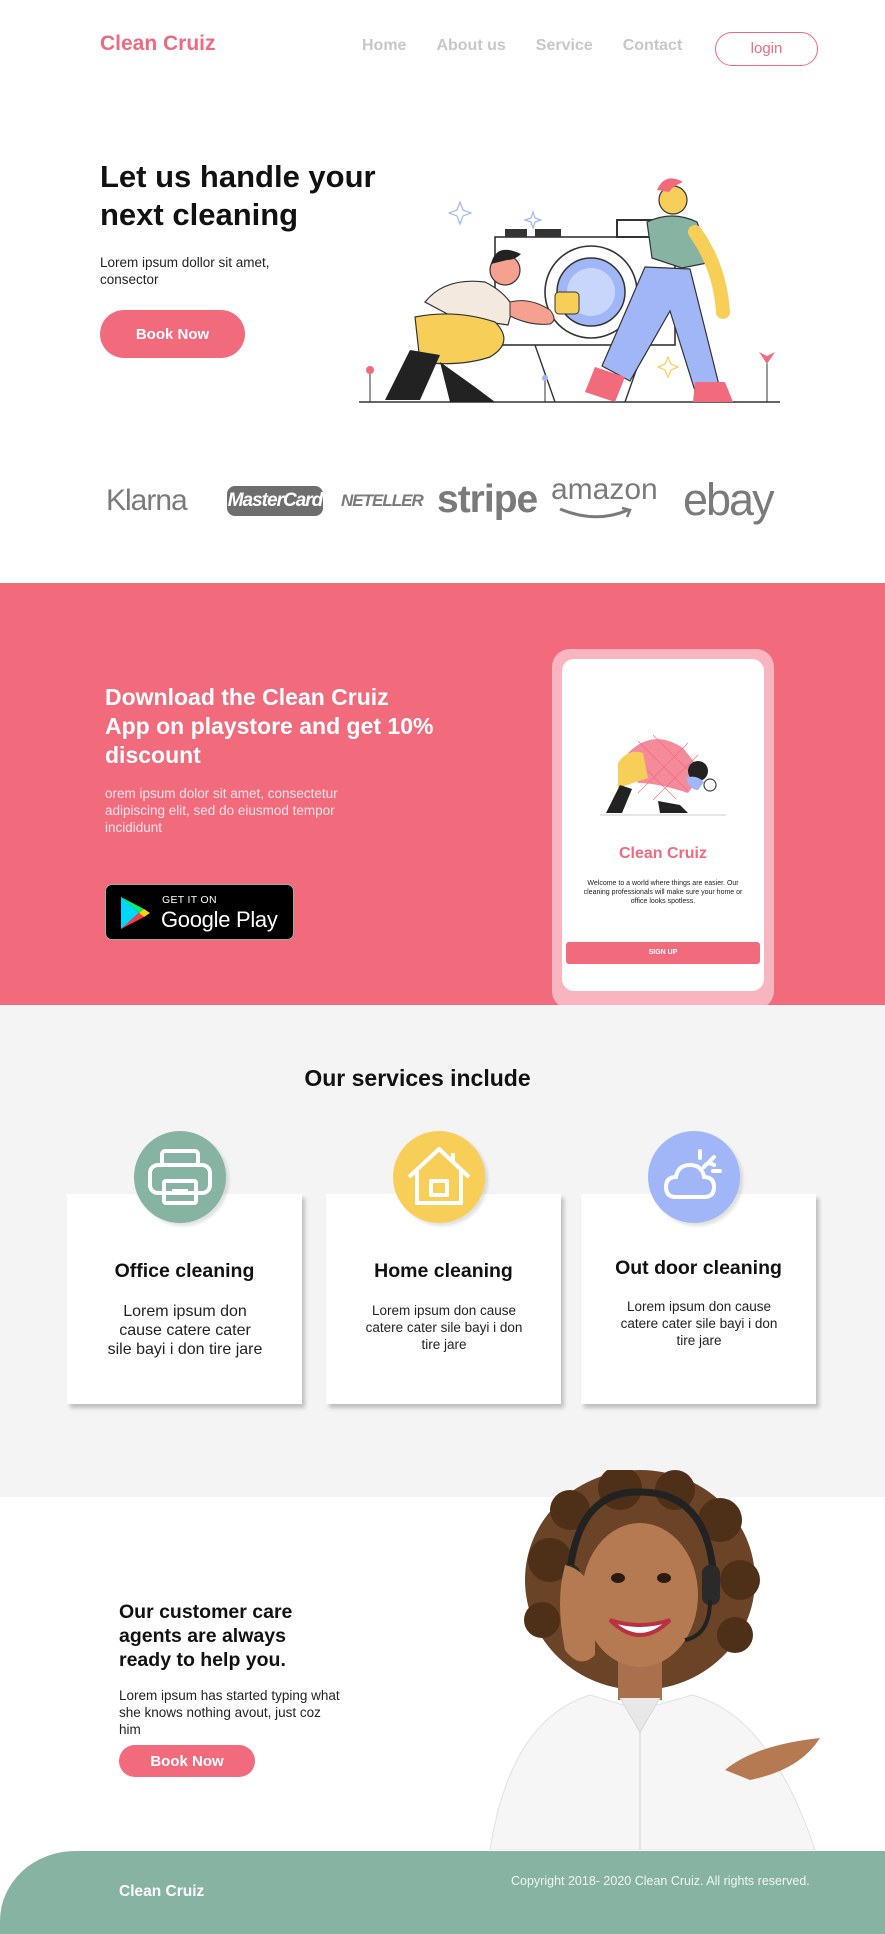 Image resolution: width=885 pixels, height=1934 pixels. I want to click on partner-logo-mastercard: MasterCard, so click(275, 501).